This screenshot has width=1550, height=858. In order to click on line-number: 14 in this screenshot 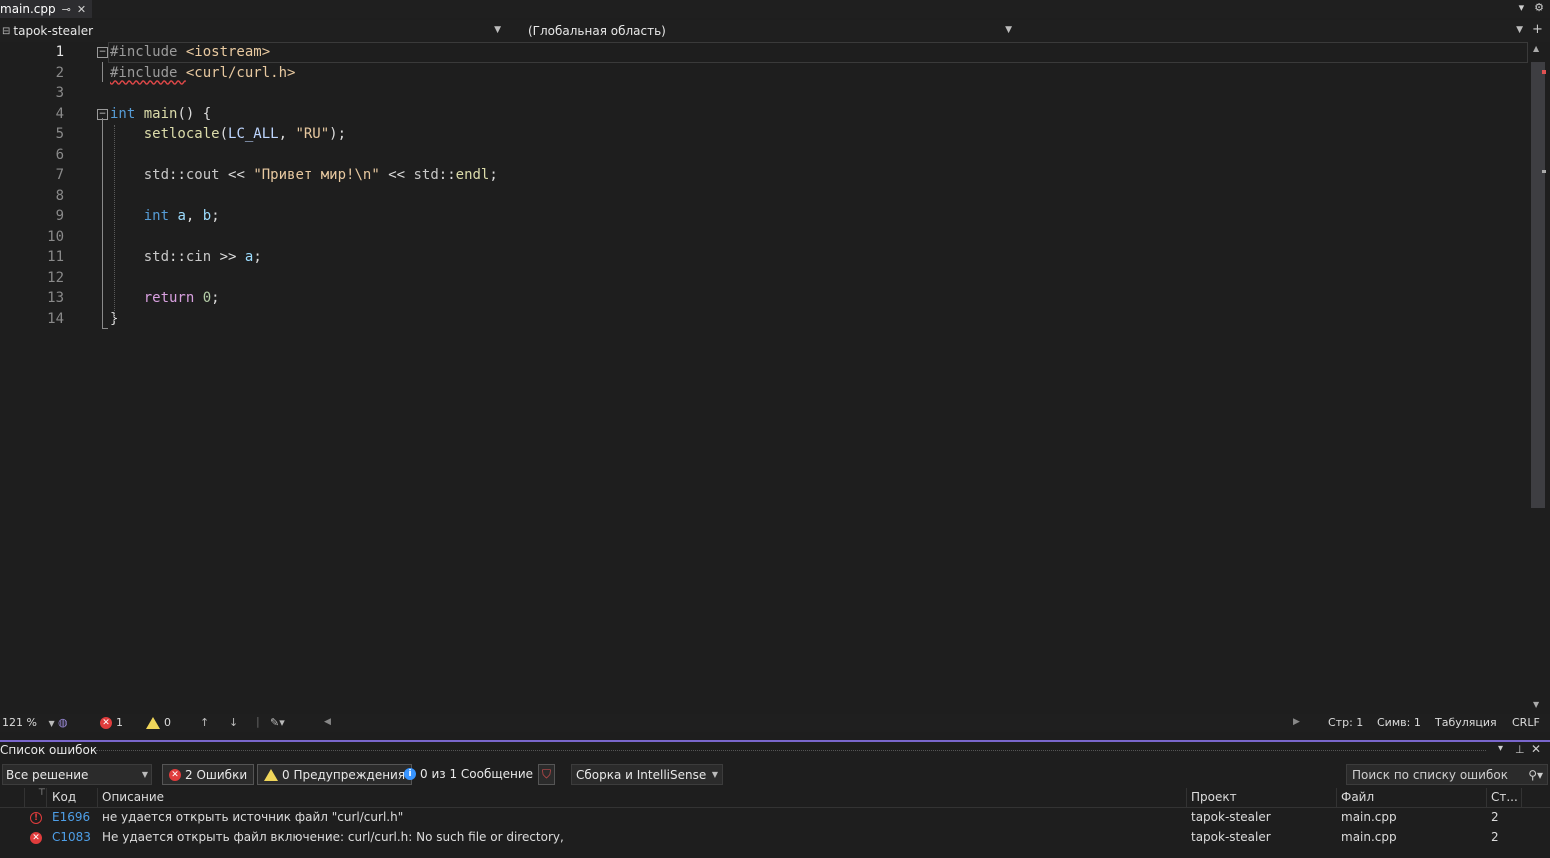, I will do `click(55, 318)`.